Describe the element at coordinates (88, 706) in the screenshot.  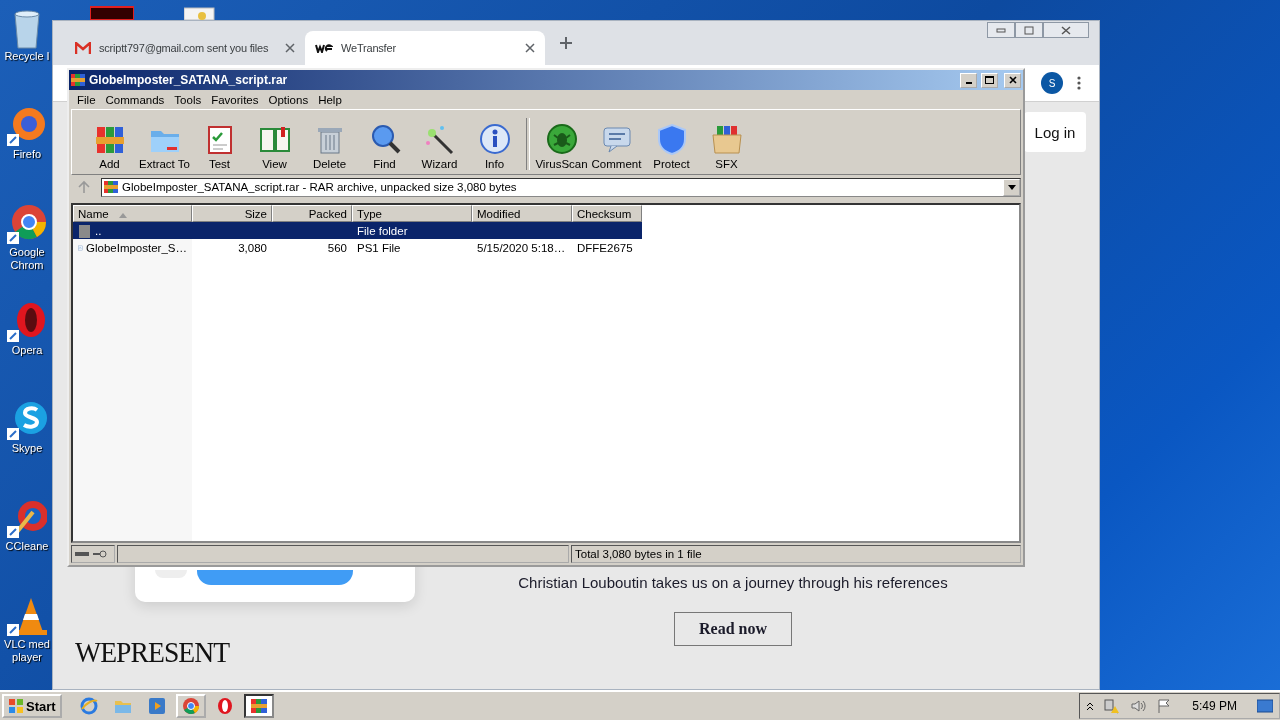
I see `internet-explorer-icon` at that location.